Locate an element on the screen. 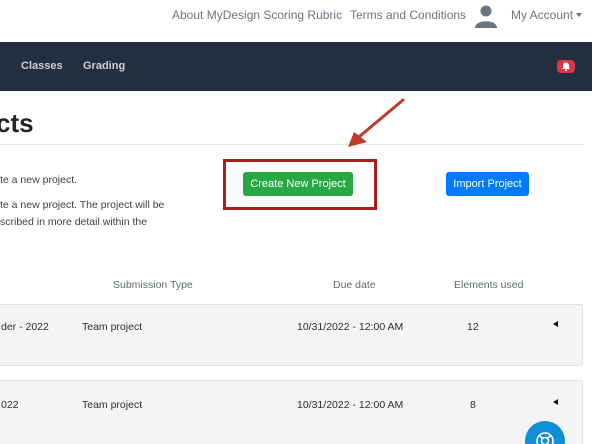  my-account-menu: My Account is located at coordinates (547, 15).